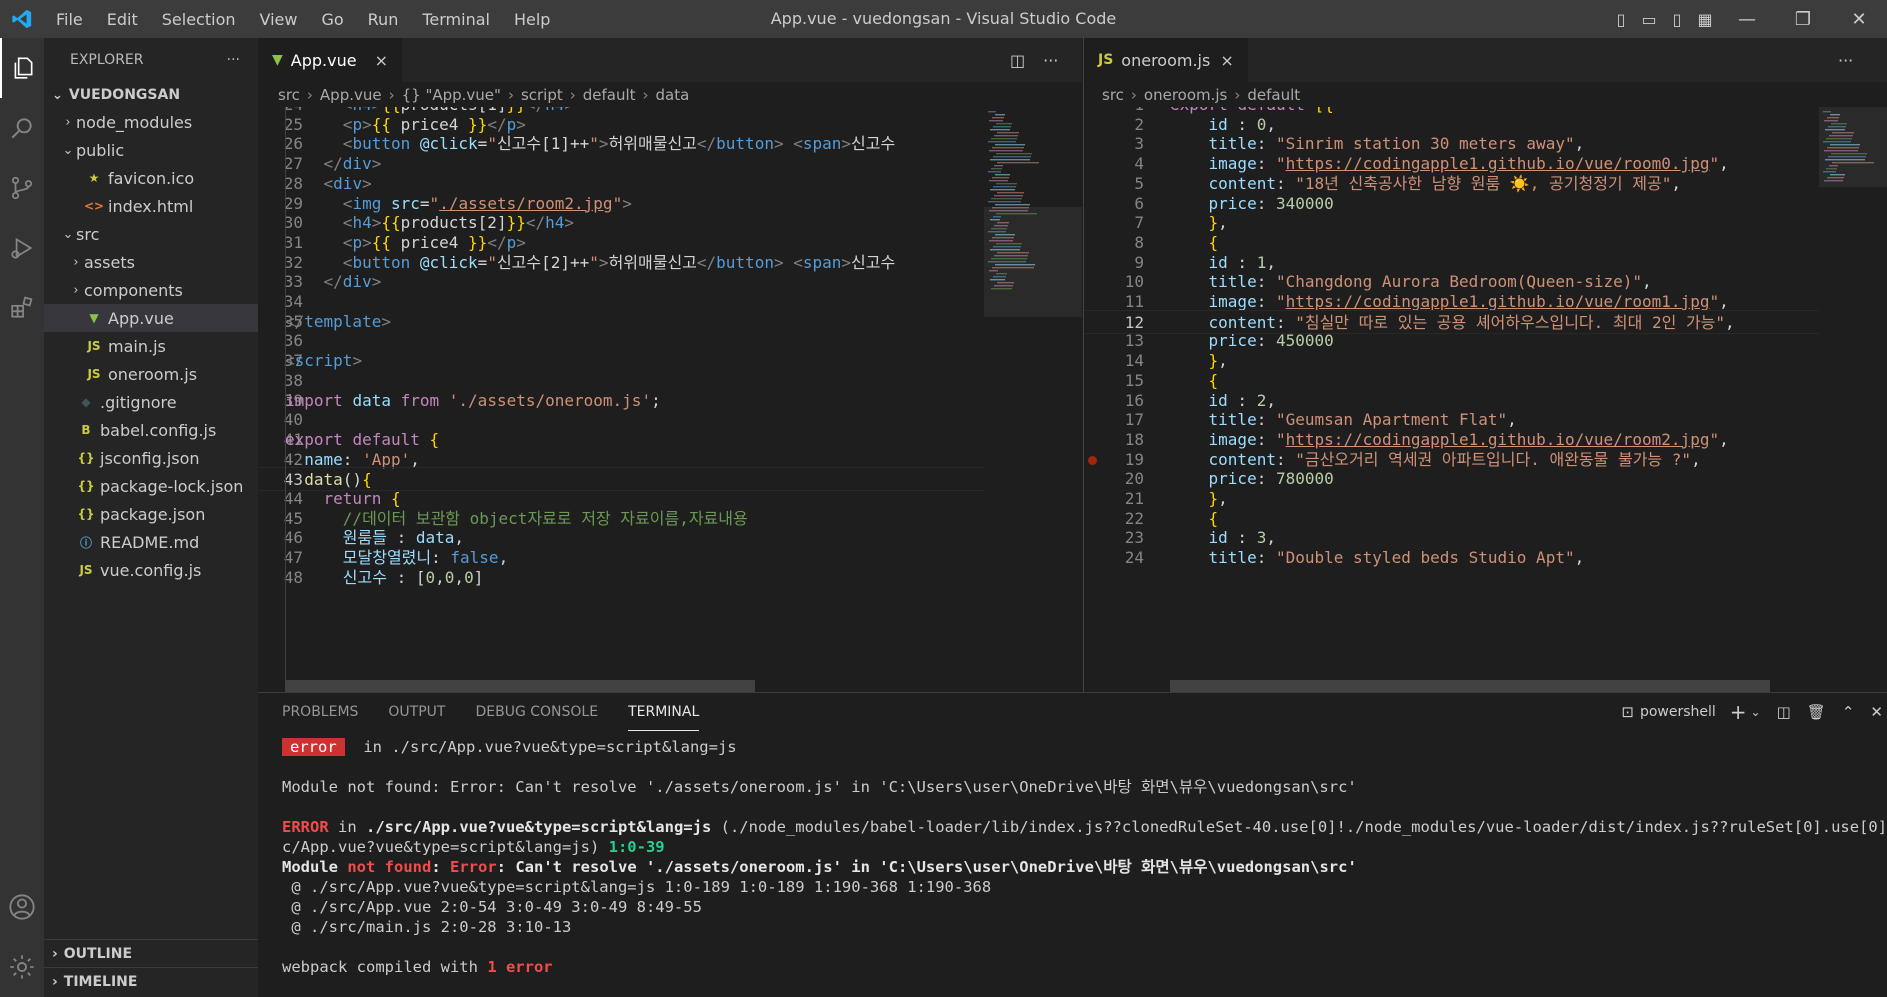  What do you see at coordinates (1876, 712) in the screenshot?
I see `close-panel-icon: ✕` at bounding box center [1876, 712].